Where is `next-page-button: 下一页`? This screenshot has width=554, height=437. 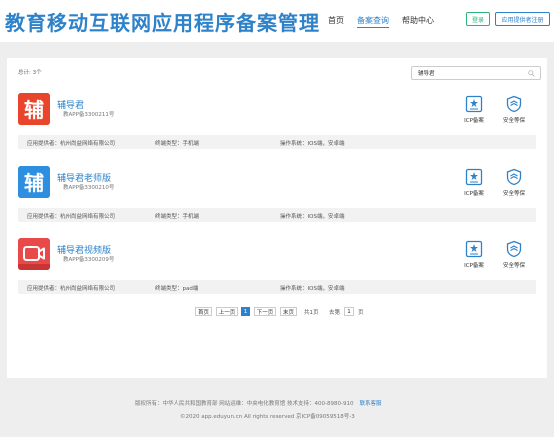
next-page-button: 下一页 is located at coordinates (265, 311).